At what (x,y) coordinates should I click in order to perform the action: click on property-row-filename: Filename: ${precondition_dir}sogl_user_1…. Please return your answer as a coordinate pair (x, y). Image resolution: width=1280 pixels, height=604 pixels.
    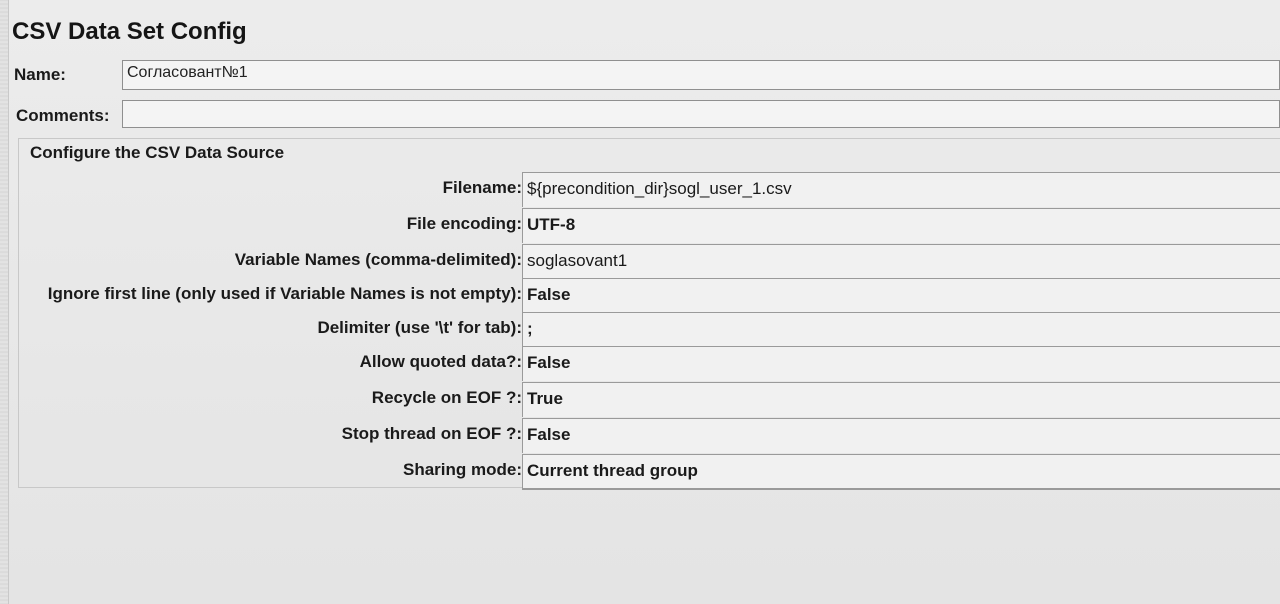
    Looking at the image, I should click on (651, 189).